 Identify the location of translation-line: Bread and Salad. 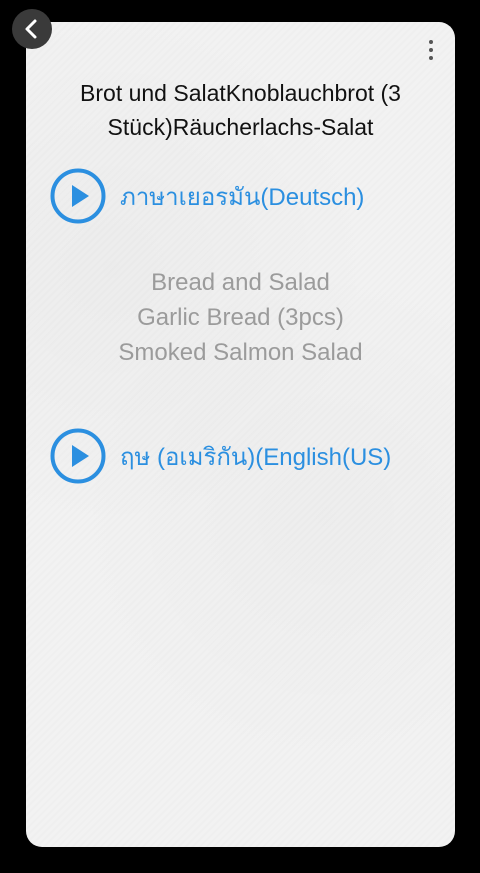
(240, 282).